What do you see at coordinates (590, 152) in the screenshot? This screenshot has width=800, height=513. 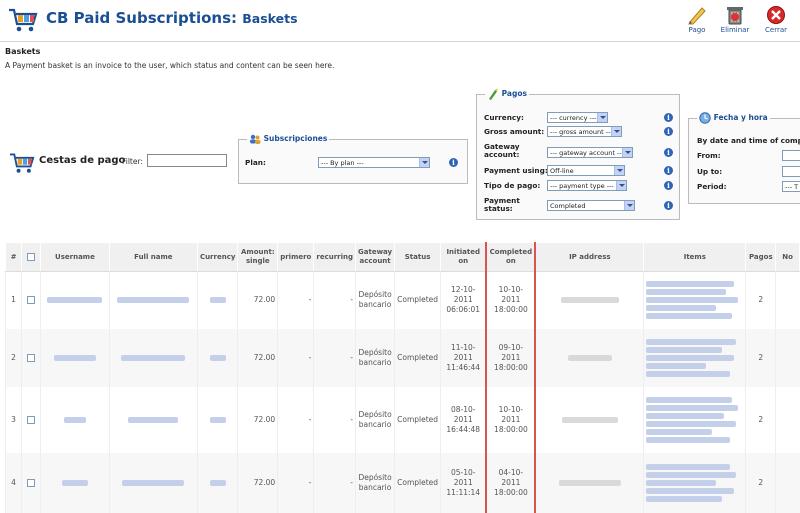 I see `gateway-account-select: --- gateway account ---` at bounding box center [590, 152].